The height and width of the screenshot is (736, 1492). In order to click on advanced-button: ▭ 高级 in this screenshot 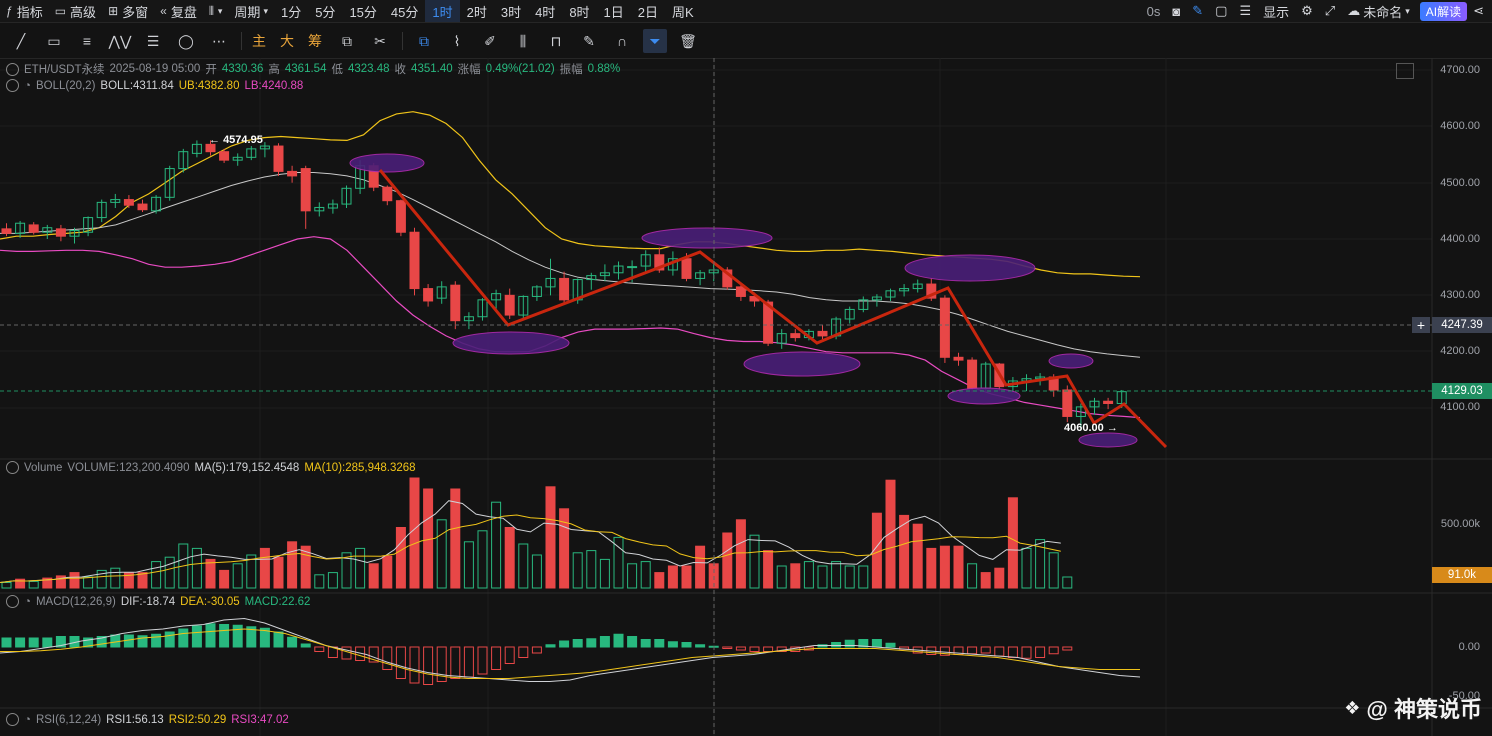, I will do `click(75, 11)`.